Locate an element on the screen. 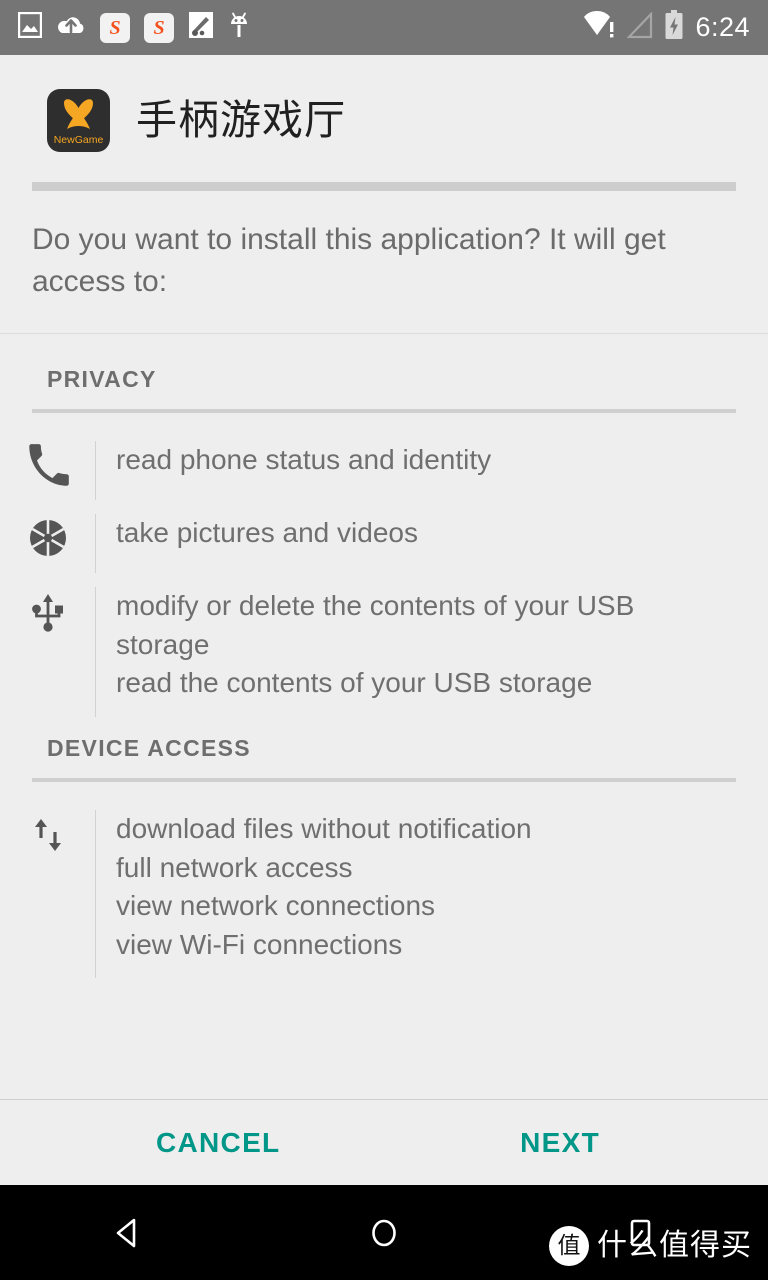 This screenshot has width=768, height=1280. permission-line: full network access is located at coordinates (234, 867).